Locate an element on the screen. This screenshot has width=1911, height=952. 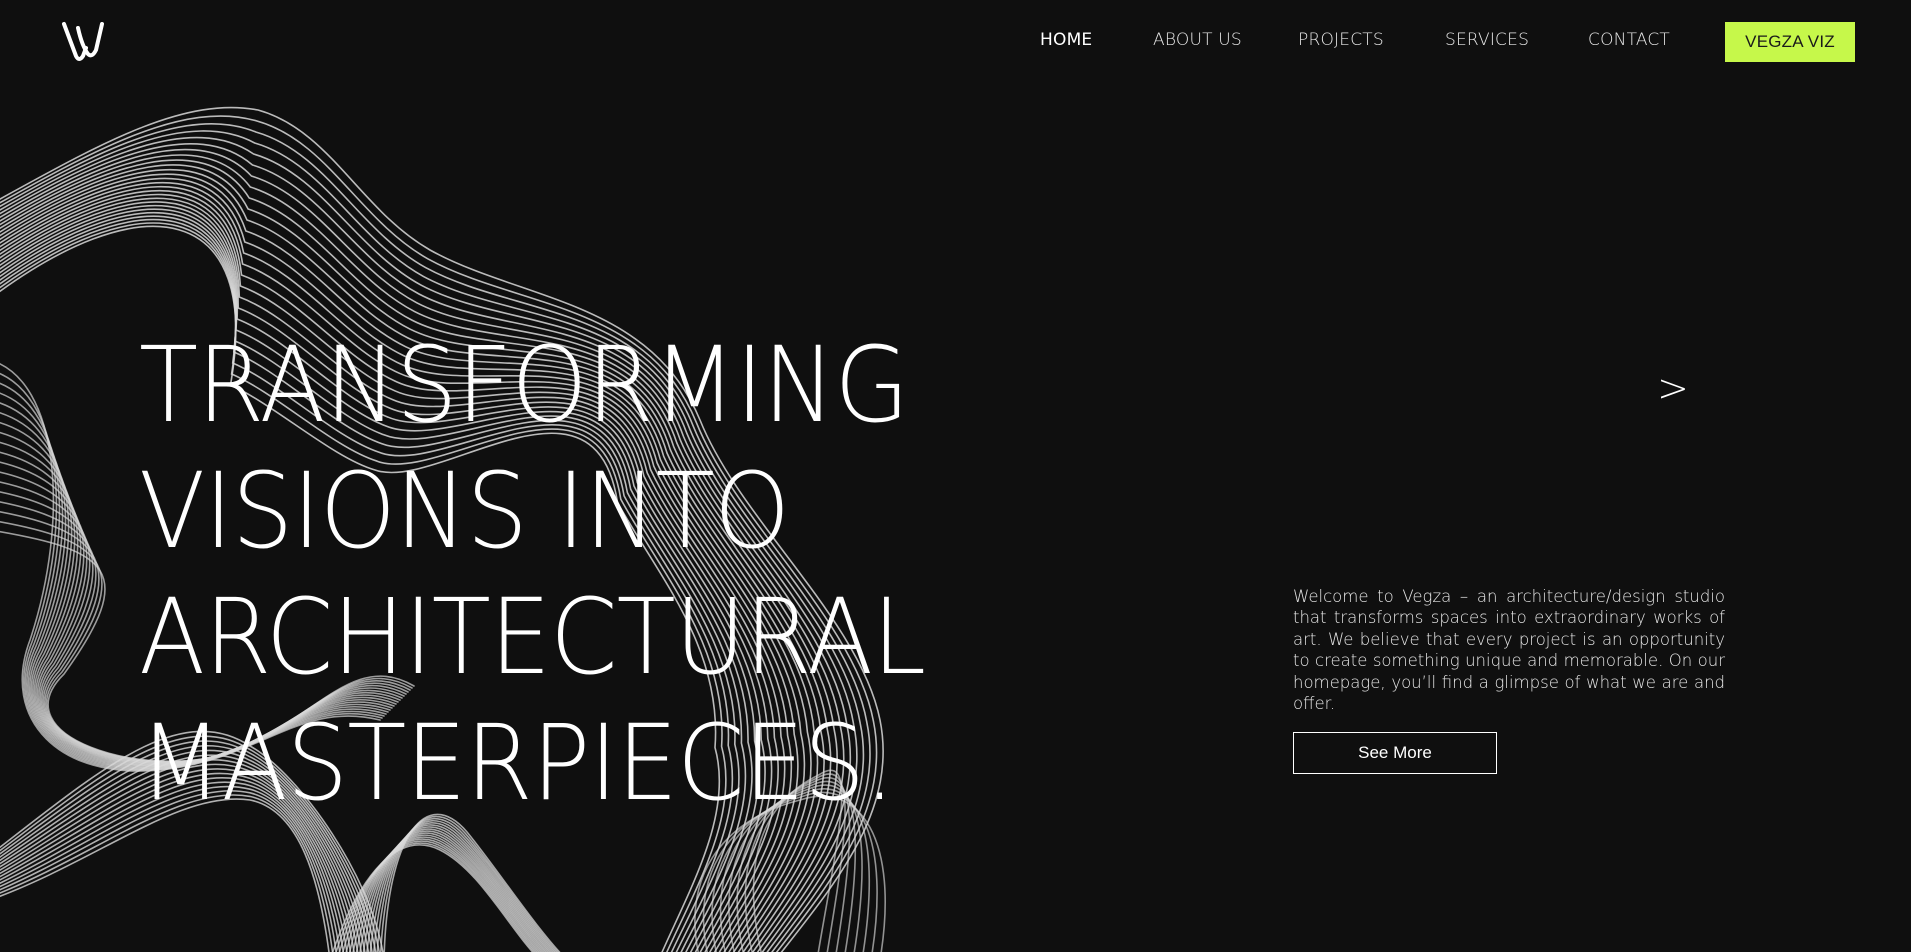
hero-title-line: ARCHITECTURAL is located at coordinates (532, 637).